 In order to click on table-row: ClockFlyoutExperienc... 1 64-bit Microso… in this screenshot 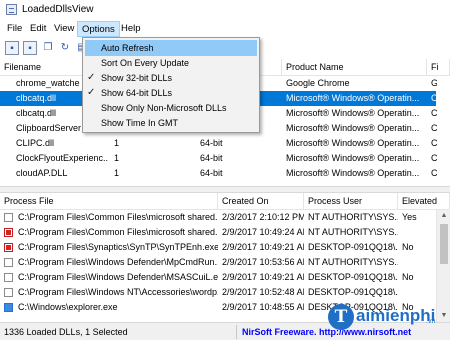, I will do `click(218, 158)`.